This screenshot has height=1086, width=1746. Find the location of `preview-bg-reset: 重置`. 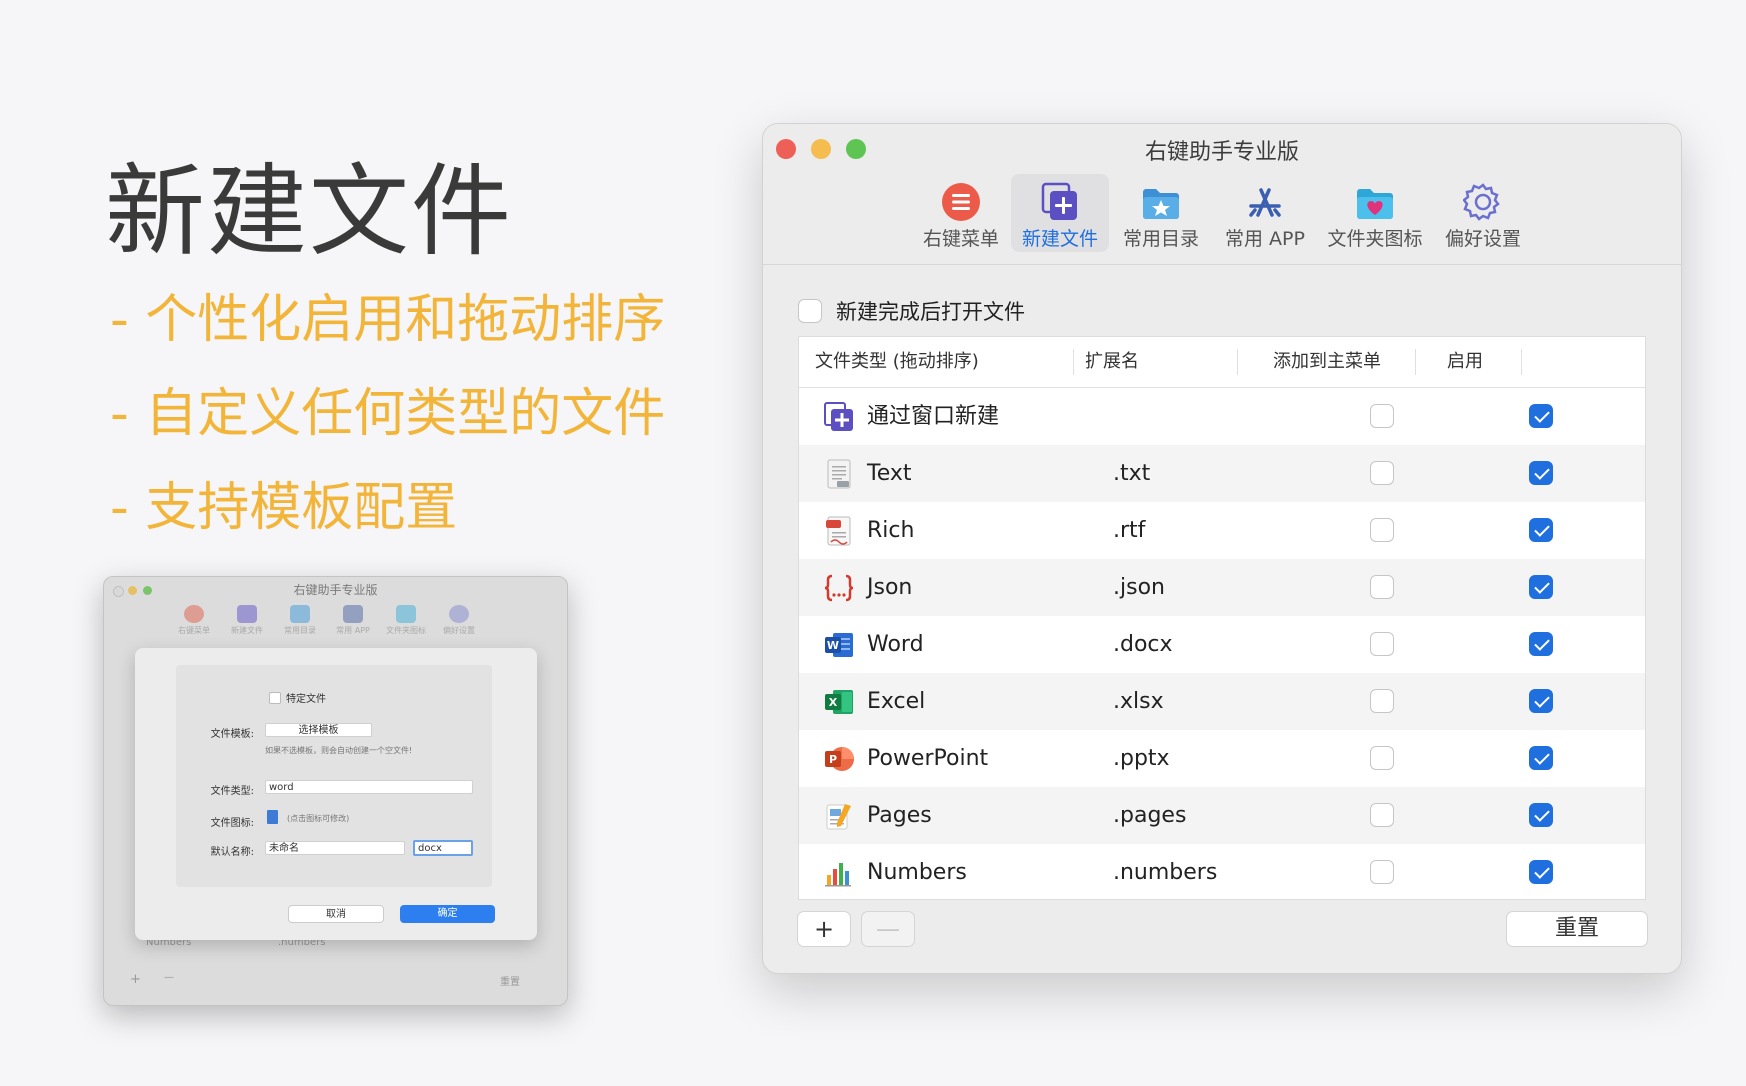

preview-bg-reset: 重置 is located at coordinates (510, 982).